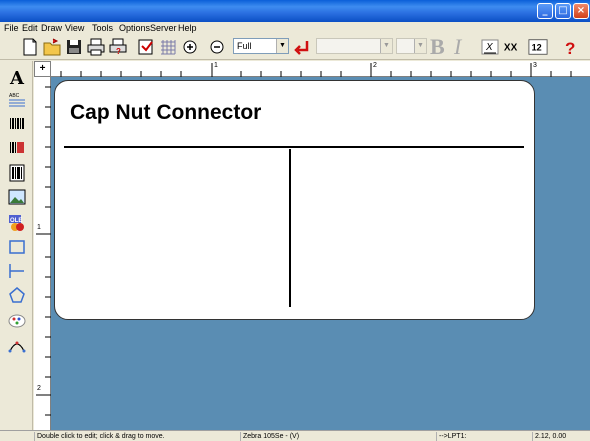 The height and width of the screenshot is (441, 590). I want to click on help-button: ?, so click(570, 47).